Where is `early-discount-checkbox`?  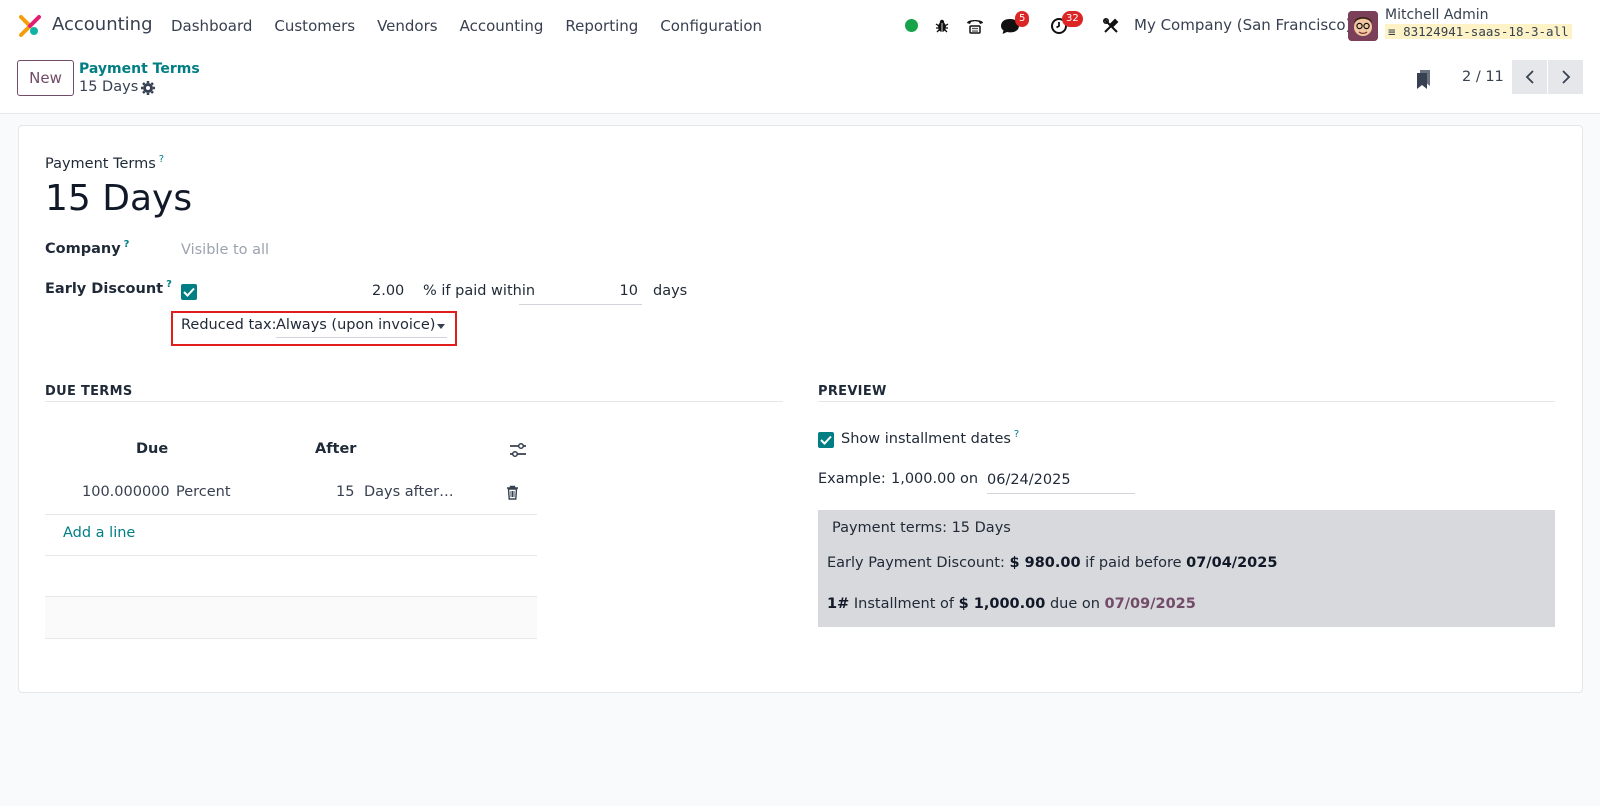 early-discount-checkbox is located at coordinates (189, 292).